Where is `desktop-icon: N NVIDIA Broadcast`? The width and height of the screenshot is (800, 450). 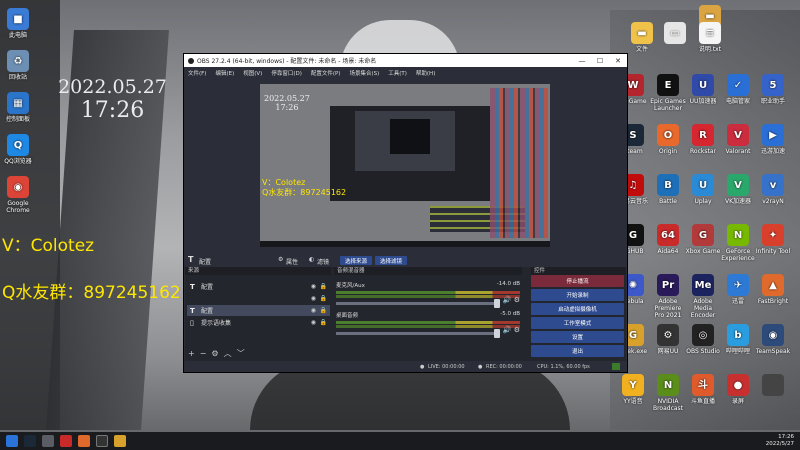 desktop-icon: N NVIDIA Broadcast is located at coordinates (668, 393).